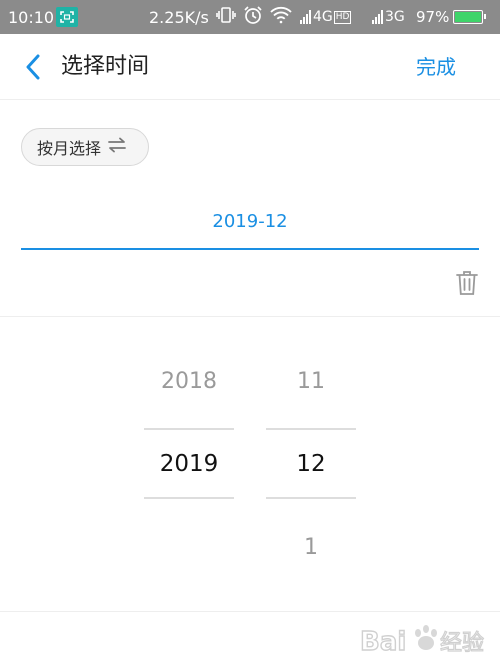 This screenshot has width=500, height=668. Describe the element at coordinates (117, 147) in the screenshot. I see `swap-icon` at that location.